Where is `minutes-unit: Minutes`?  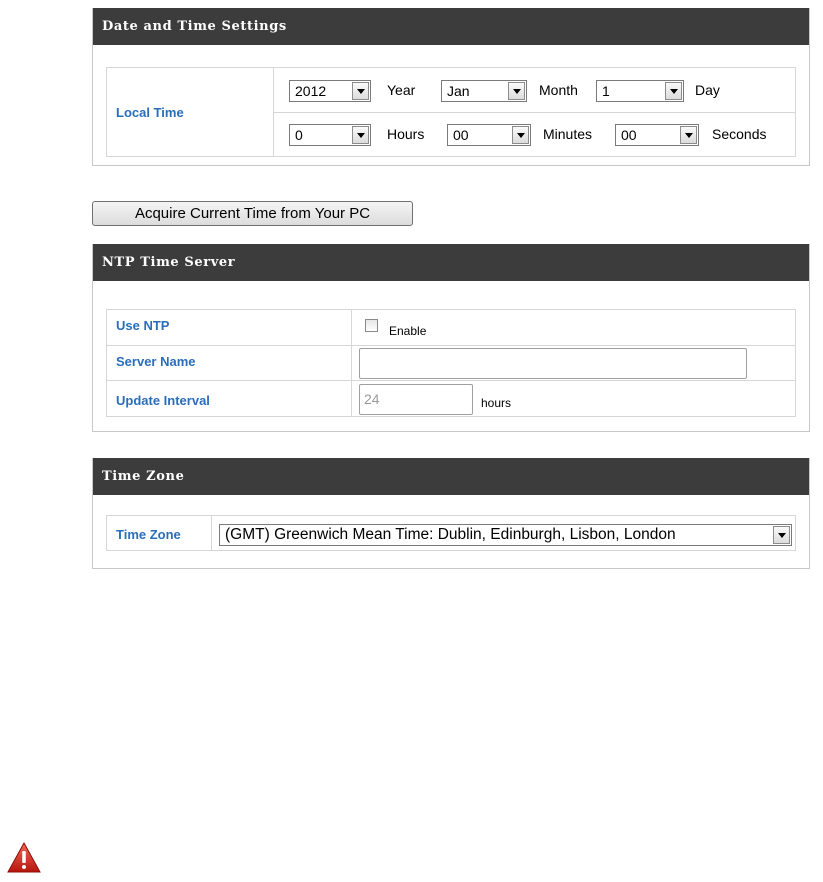 minutes-unit: Minutes is located at coordinates (568, 134).